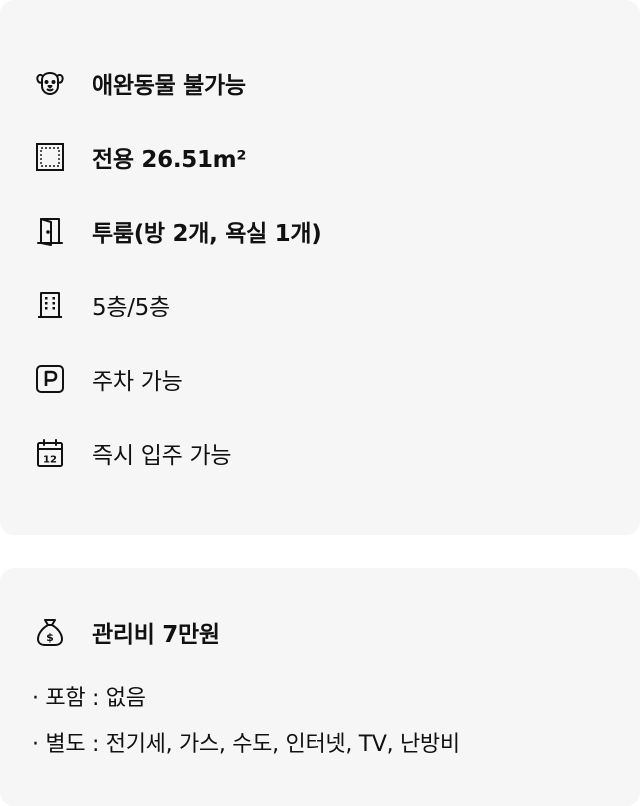  What do you see at coordinates (50, 305) in the screenshot?
I see `building-icon` at bounding box center [50, 305].